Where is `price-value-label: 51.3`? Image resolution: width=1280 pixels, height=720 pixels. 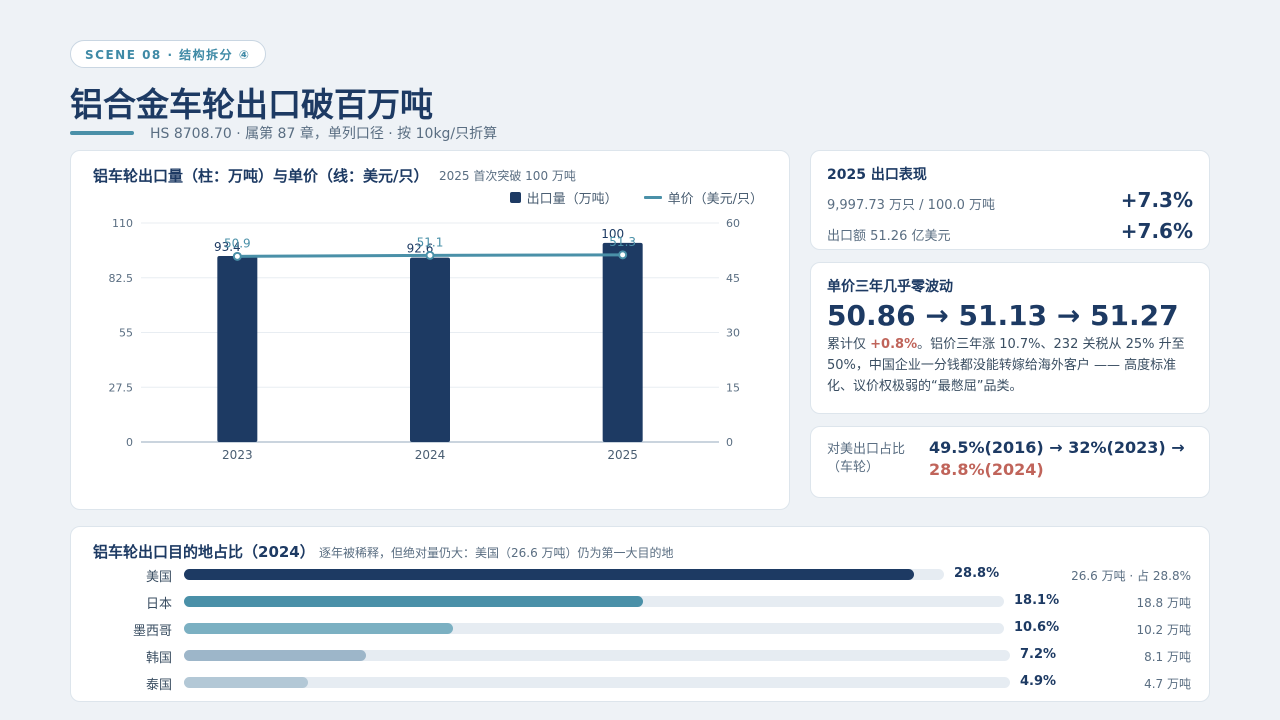 price-value-label: 51.3 is located at coordinates (622, 242).